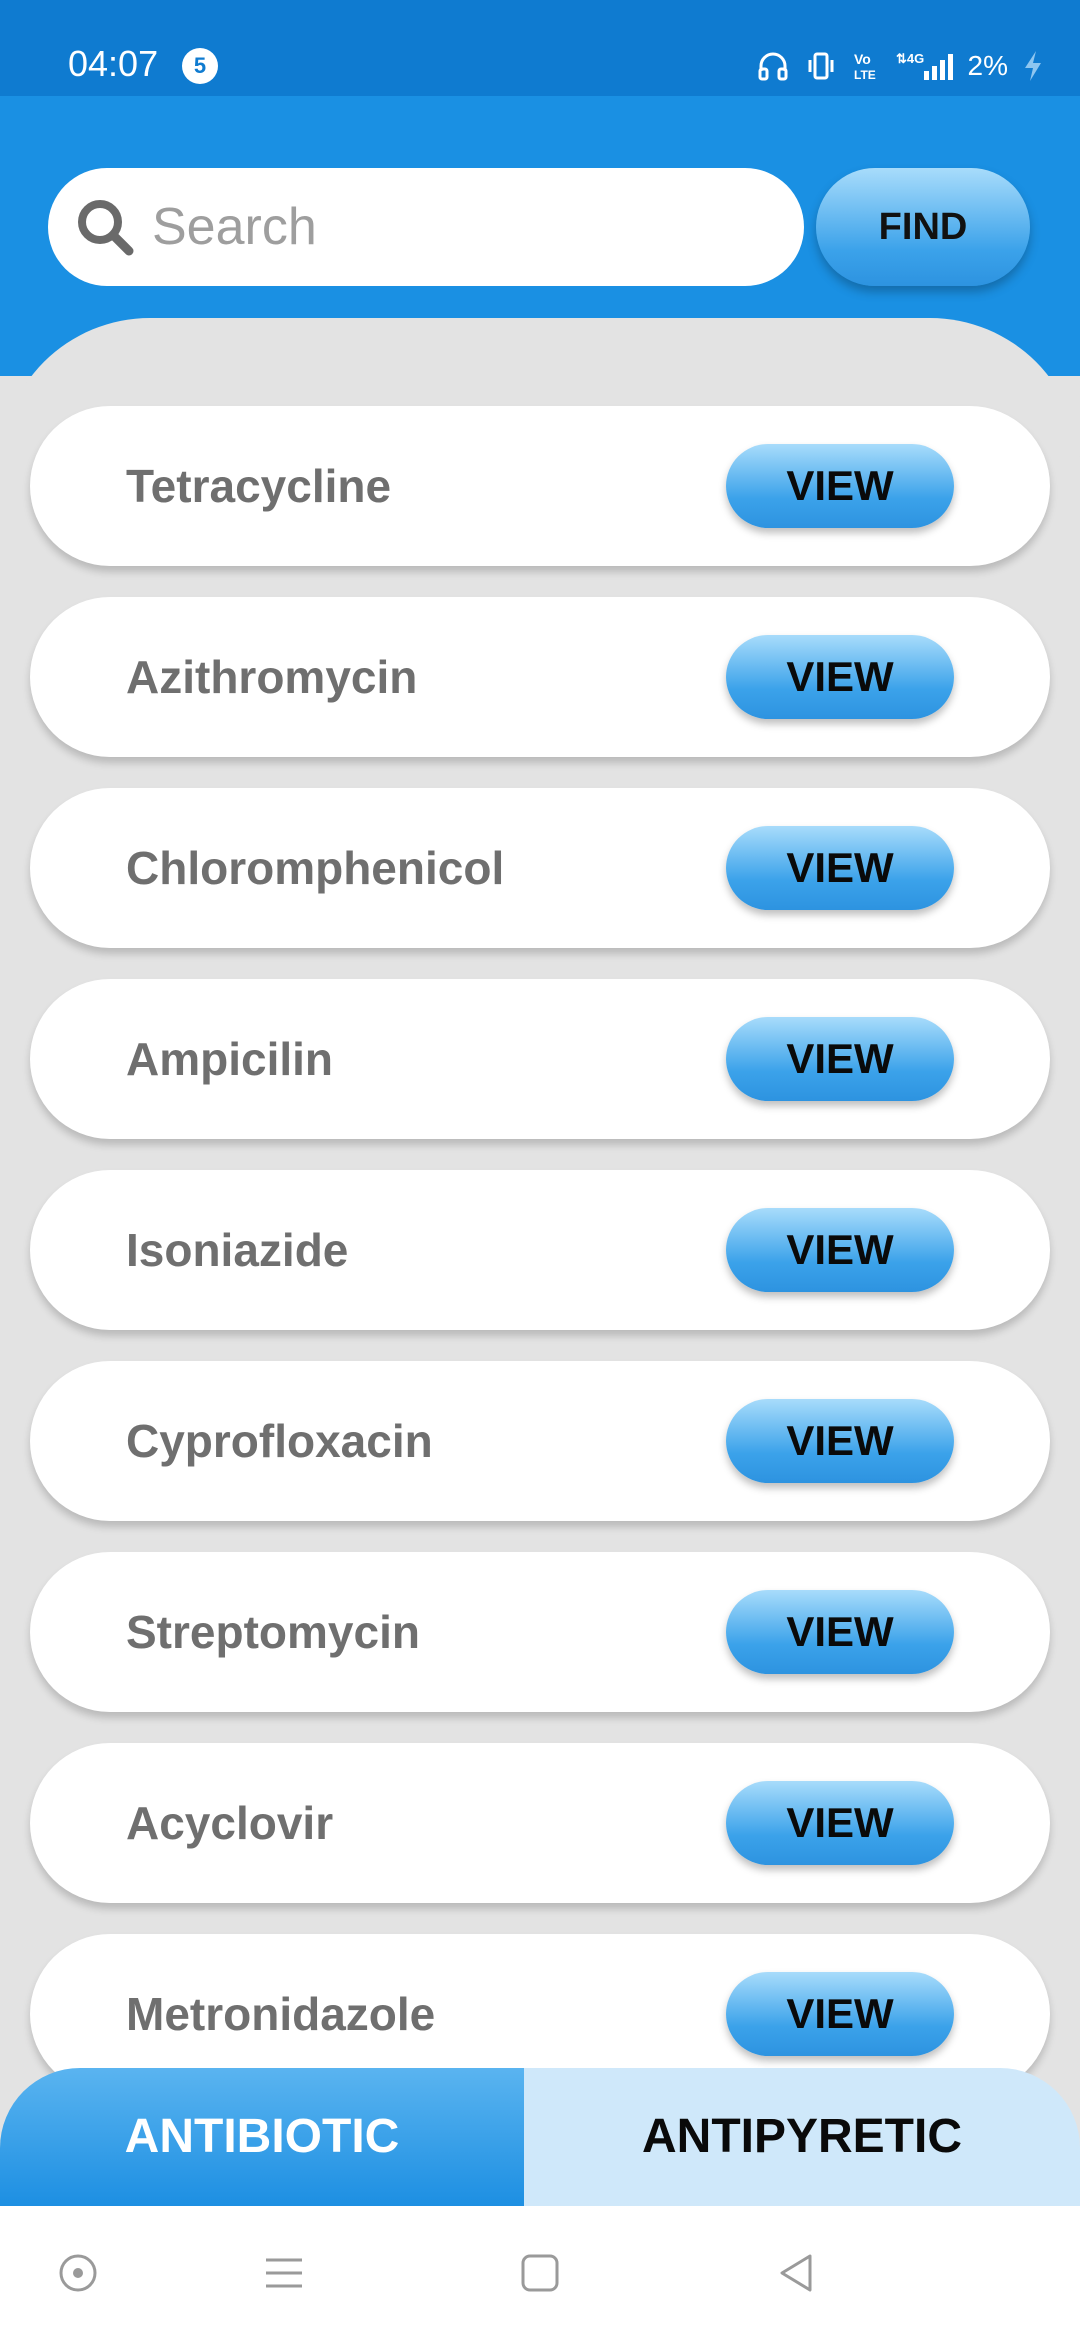  I want to click on tab-antibiotic: ANTIBIOTIC, so click(262, 2137).